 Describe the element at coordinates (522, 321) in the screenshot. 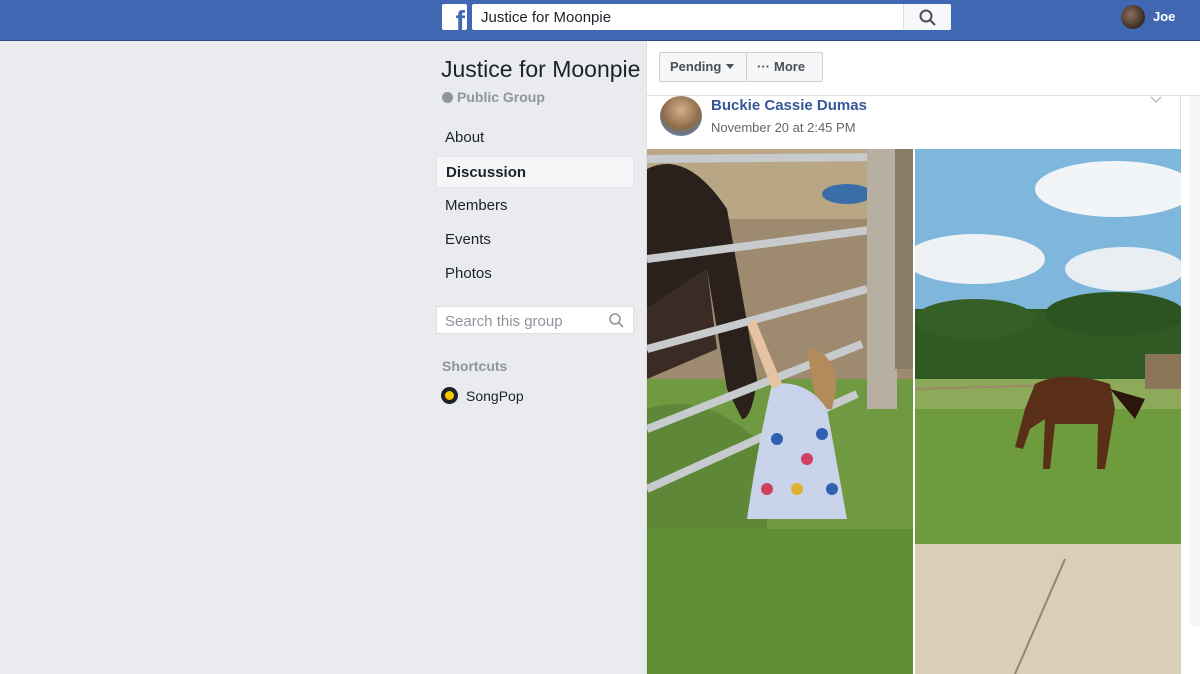

I see `group-search-input` at that location.